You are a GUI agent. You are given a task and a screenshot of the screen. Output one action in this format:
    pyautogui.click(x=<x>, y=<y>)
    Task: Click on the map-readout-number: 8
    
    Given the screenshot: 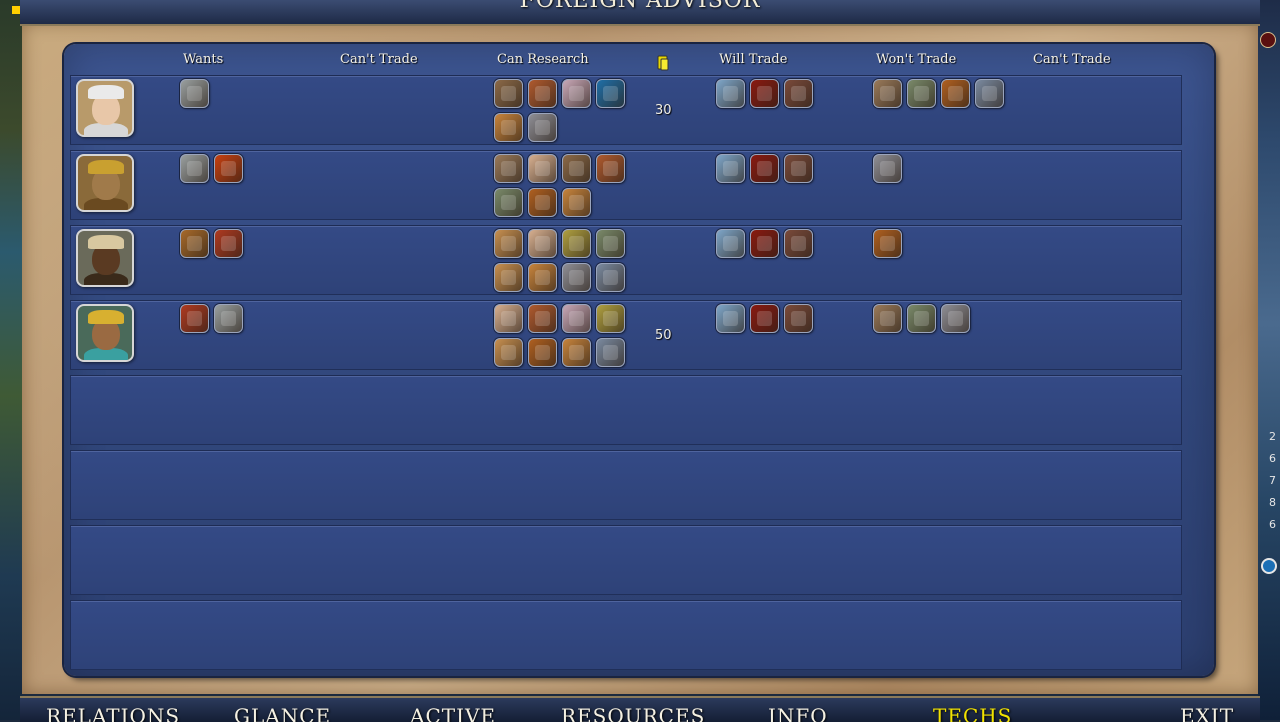 What is the action you would take?
    pyautogui.click(x=1272, y=502)
    